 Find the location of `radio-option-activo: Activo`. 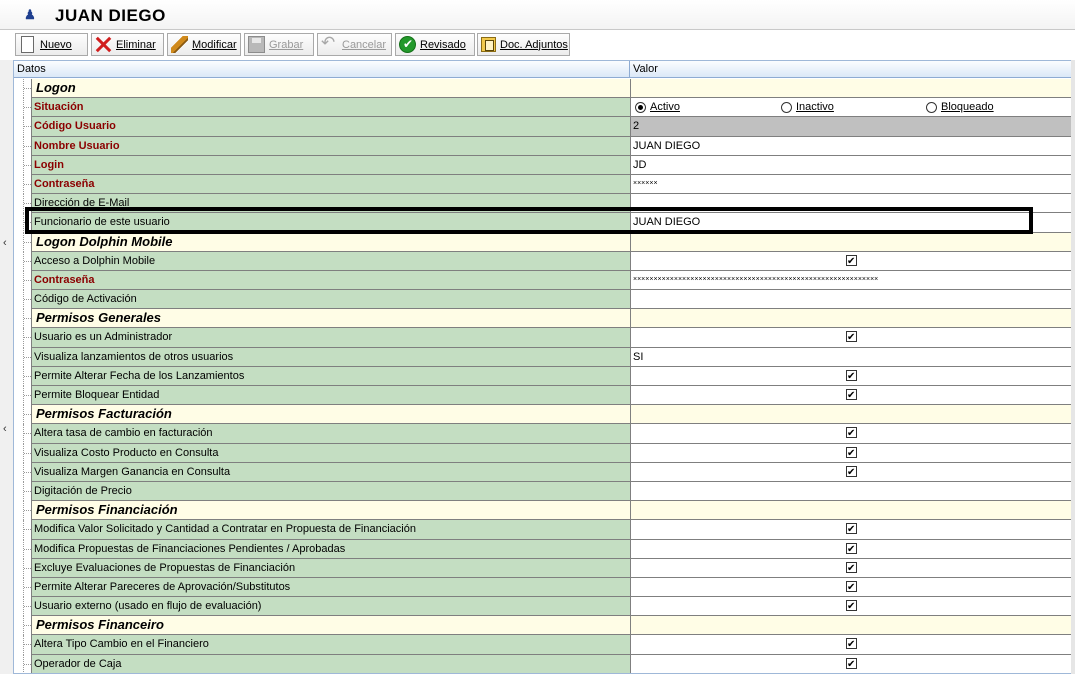

radio-option-activo: Activo is located at coordinates (657, 107).